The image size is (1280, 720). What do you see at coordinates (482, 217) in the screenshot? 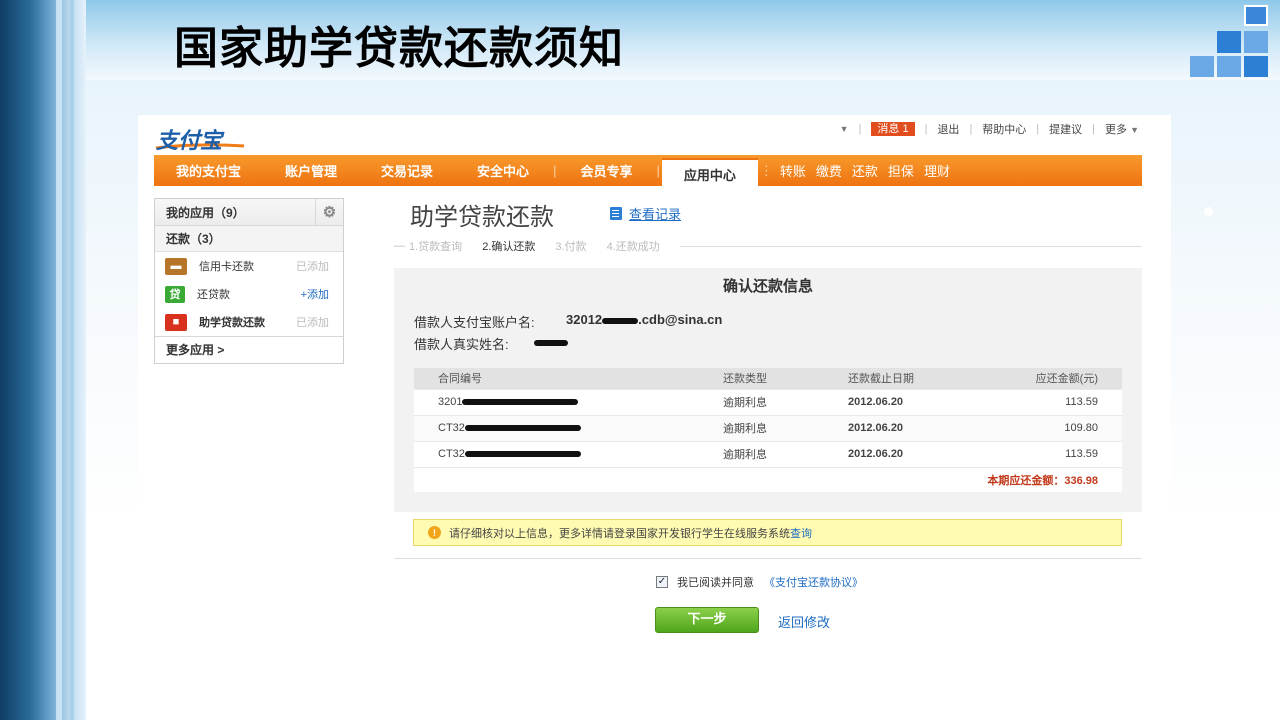
I see `page-title: 助学贷款还款` at bounding box center [482, 217].